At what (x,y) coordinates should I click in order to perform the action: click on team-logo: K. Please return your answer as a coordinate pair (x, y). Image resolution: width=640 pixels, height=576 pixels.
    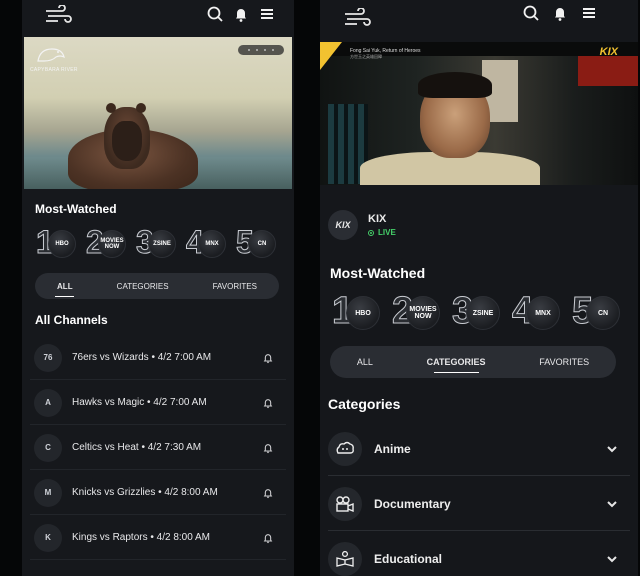
    Looking at the image, I should click on (48, 537).